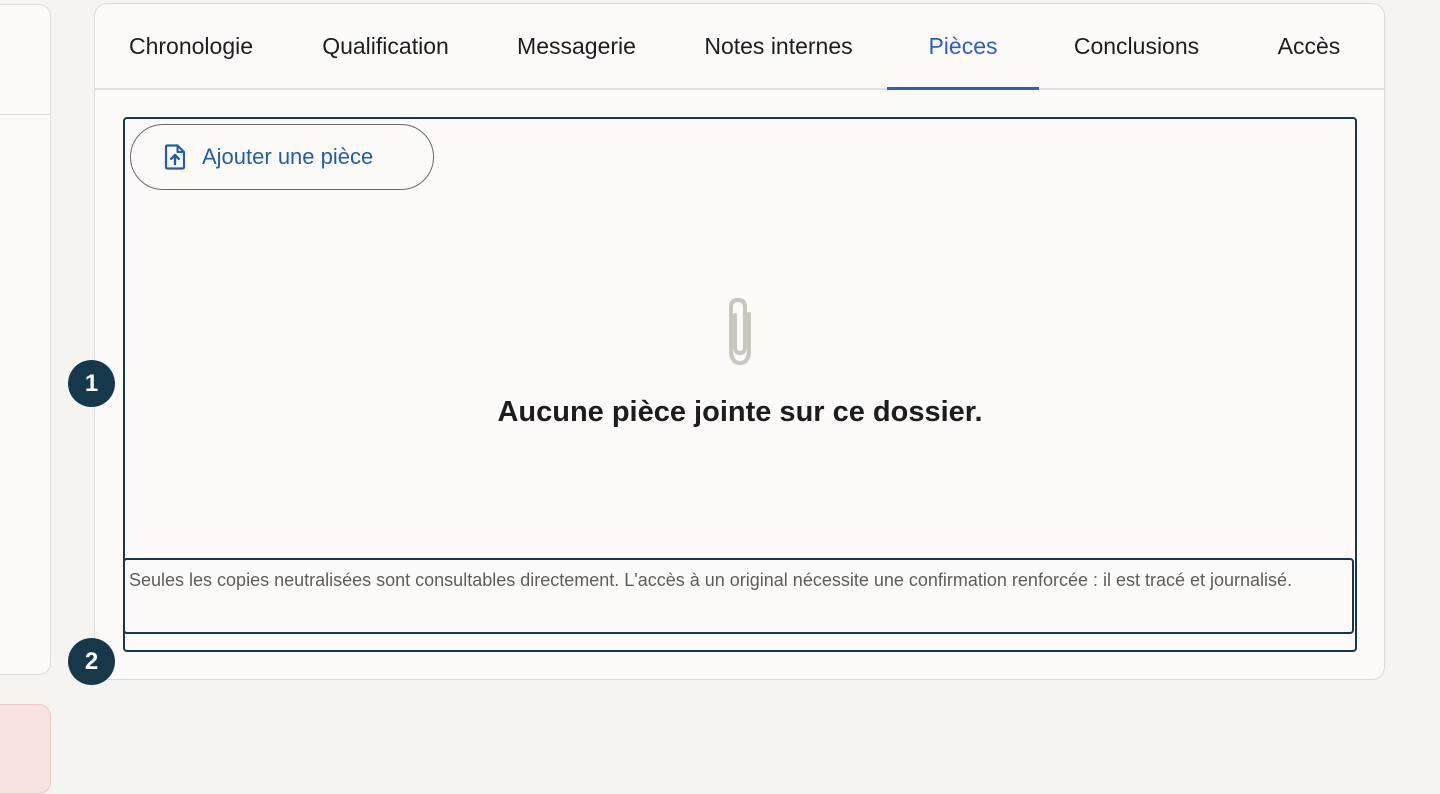 This screenshot has width=1440, height=794. What do you see at coordinates (91, 383) in the screenshot?
I see `annotation-marker-1: 1` at bounding box center [91, 383].